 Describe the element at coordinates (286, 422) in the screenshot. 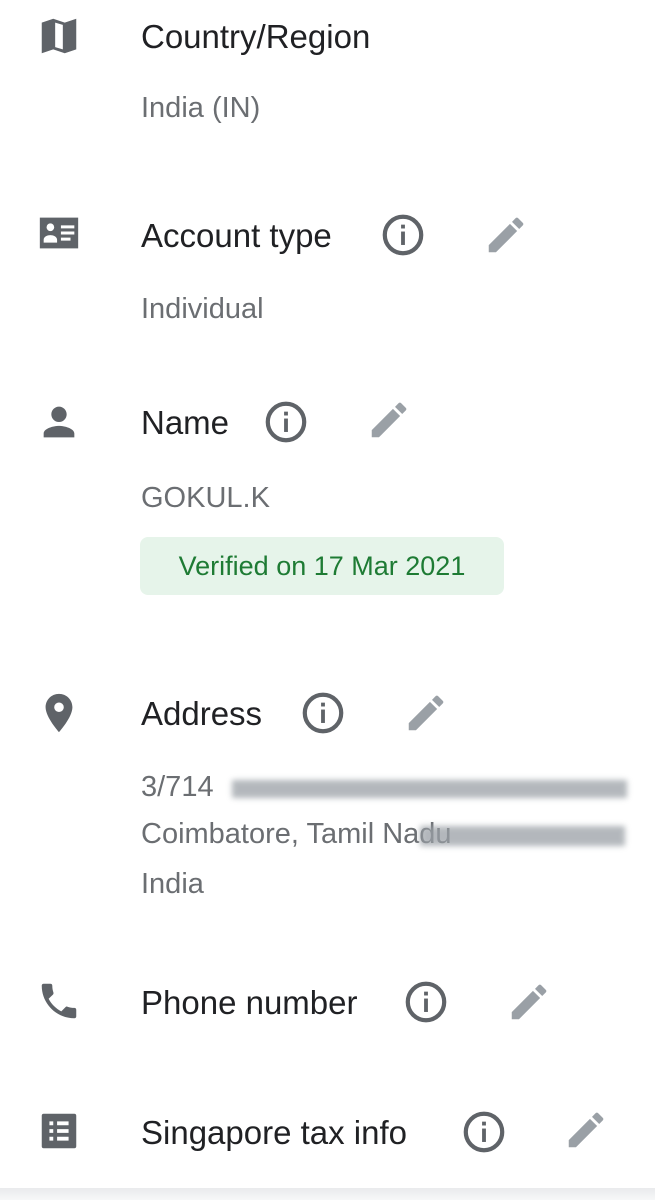

I see `name-info-icon` at that location.